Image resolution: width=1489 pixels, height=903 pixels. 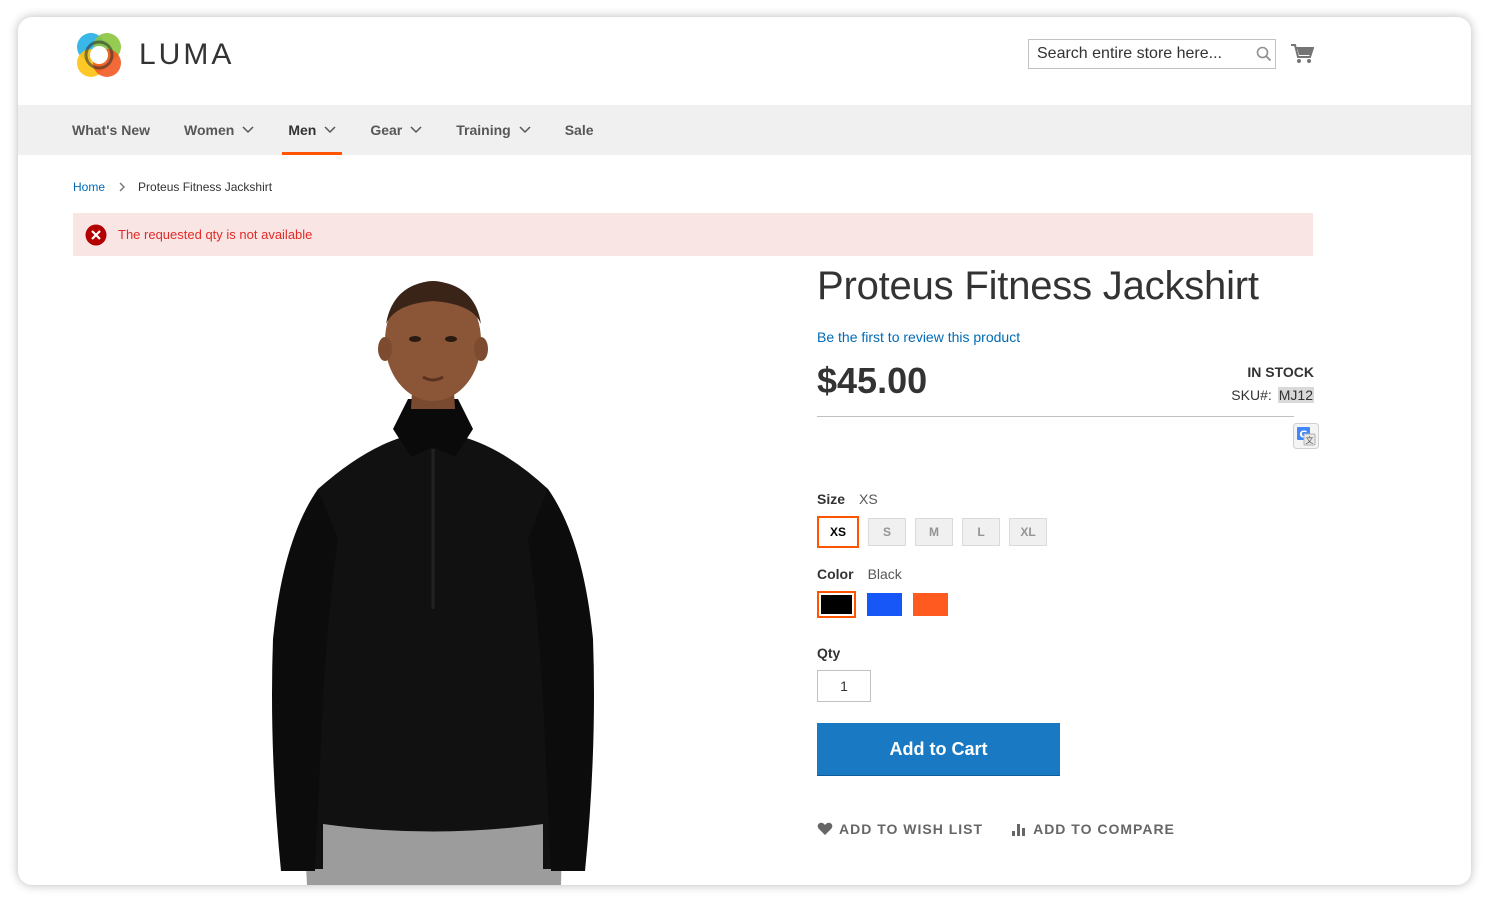 I want to click on logo-text: LUMA, so click(x=187, y=54).